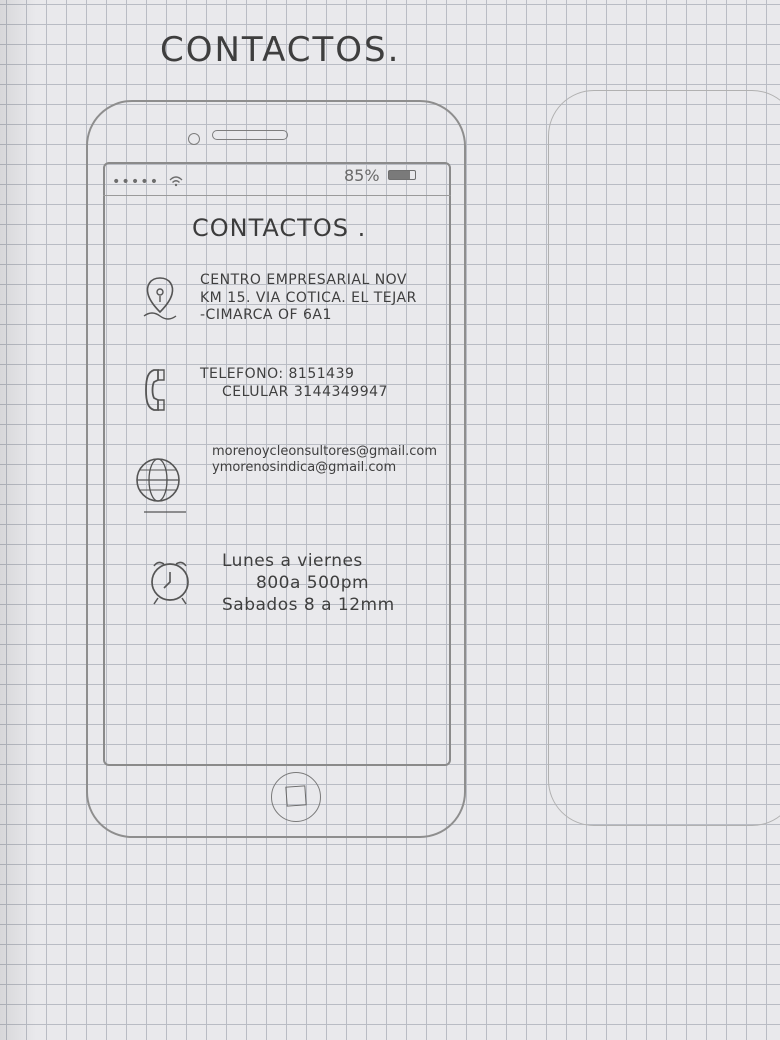  I want to click on screen-title: CONTACTOS ., so click(279, 228).